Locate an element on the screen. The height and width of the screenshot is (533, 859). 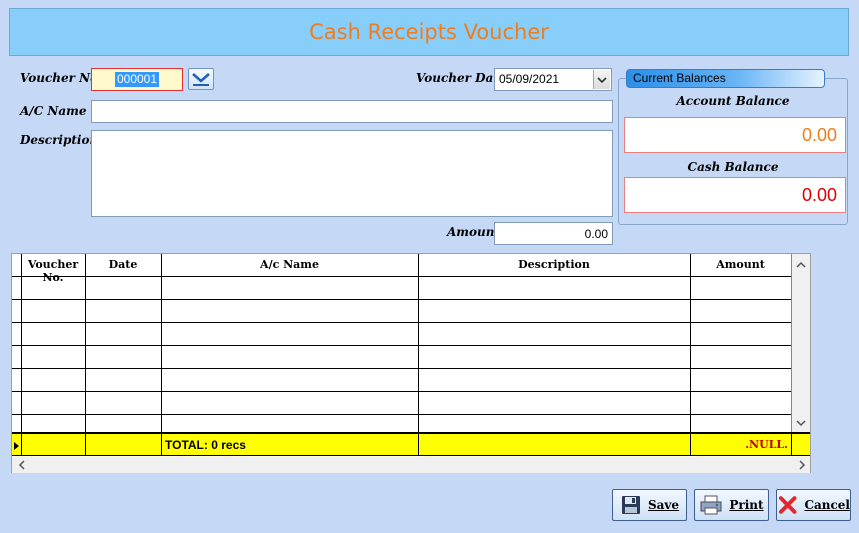
voucher-lookup-button is located at coordinates (201, 79).